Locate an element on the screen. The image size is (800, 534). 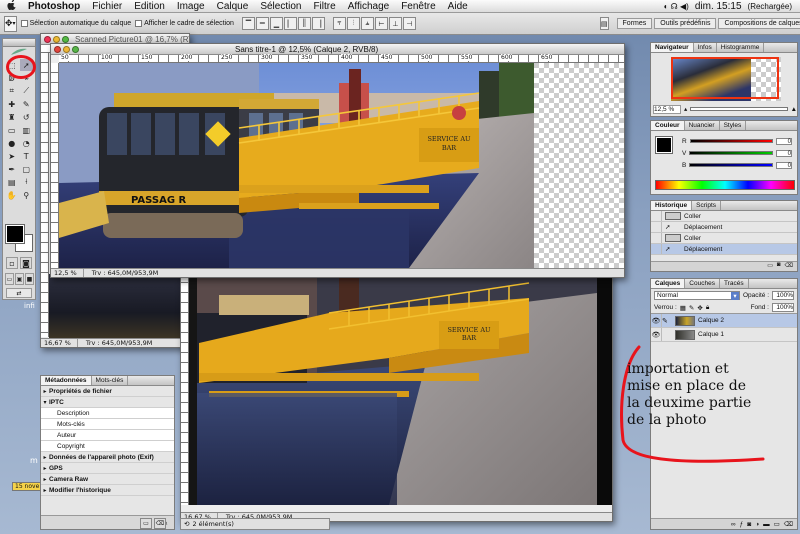
show-bounding-box-checkbox: Afficher le cadre de sélection is located at coordinates (184, 23).